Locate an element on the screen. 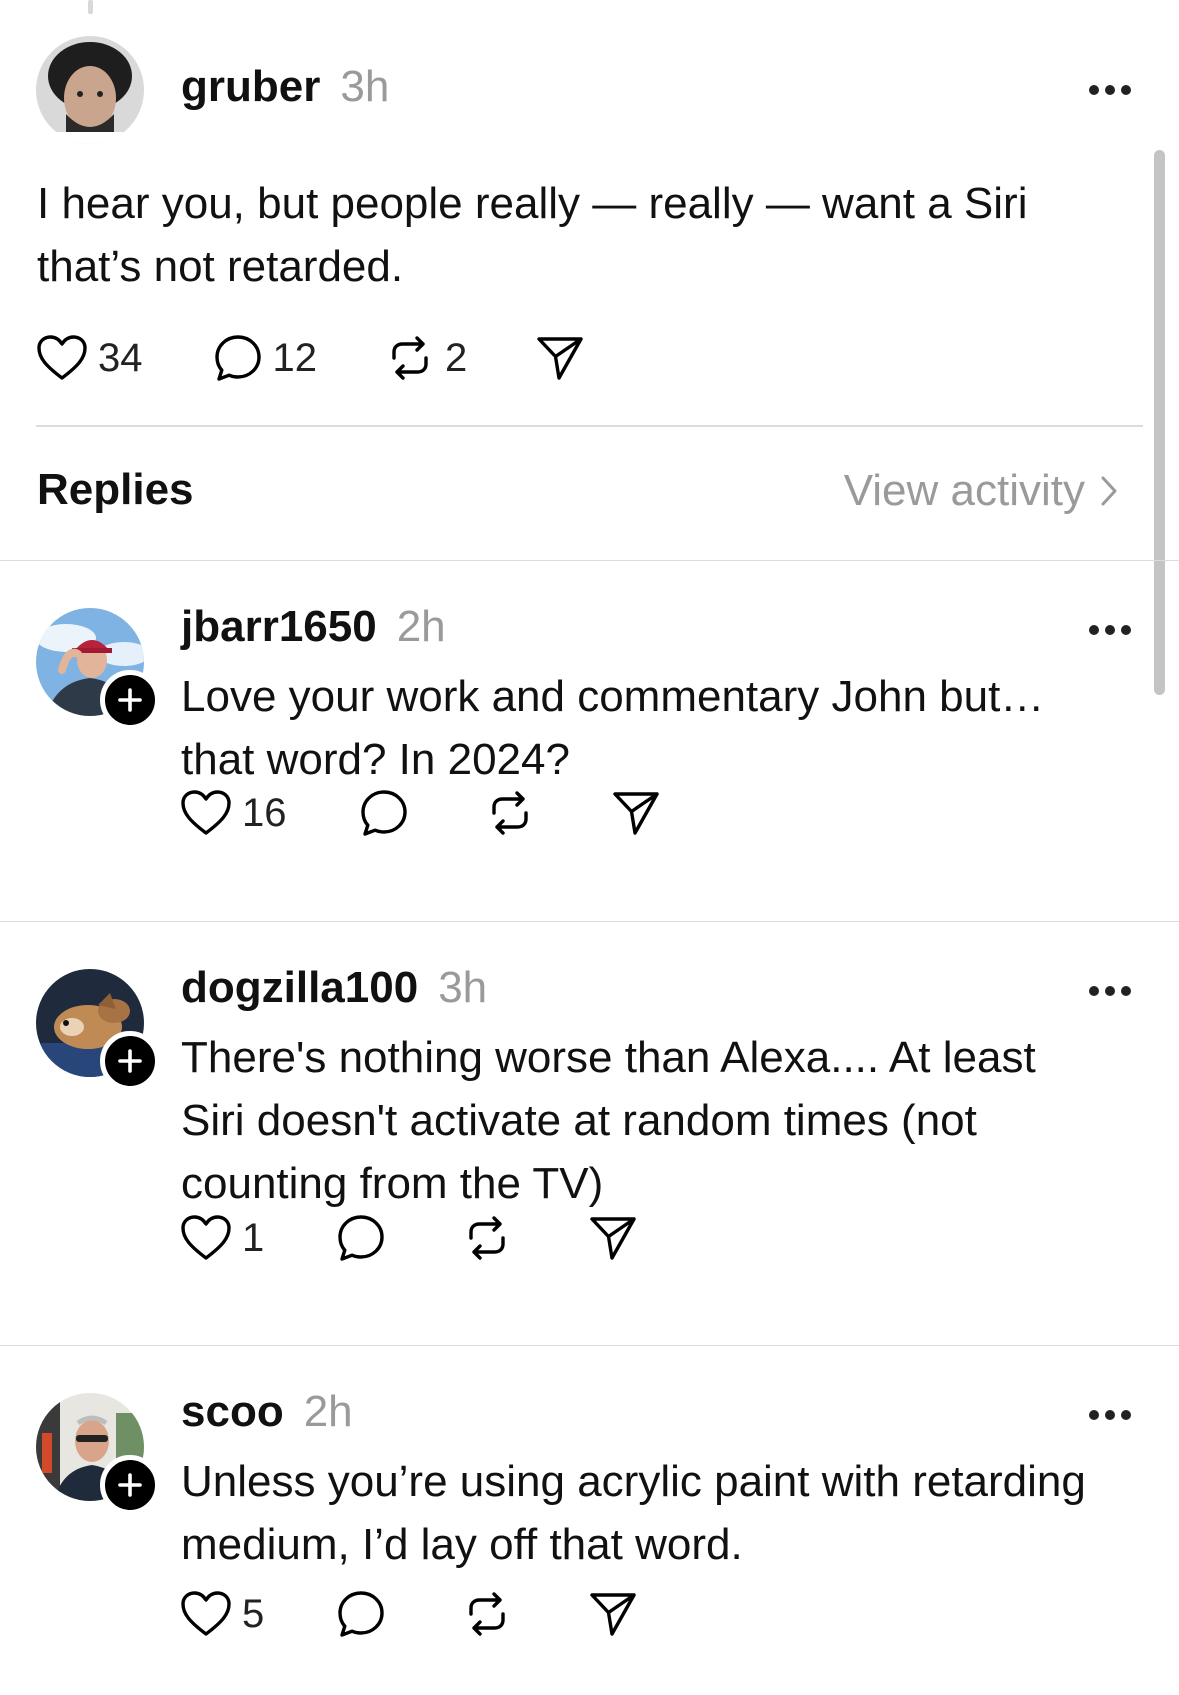  reply-actions: 1 is located at coordinates (409, 1238).